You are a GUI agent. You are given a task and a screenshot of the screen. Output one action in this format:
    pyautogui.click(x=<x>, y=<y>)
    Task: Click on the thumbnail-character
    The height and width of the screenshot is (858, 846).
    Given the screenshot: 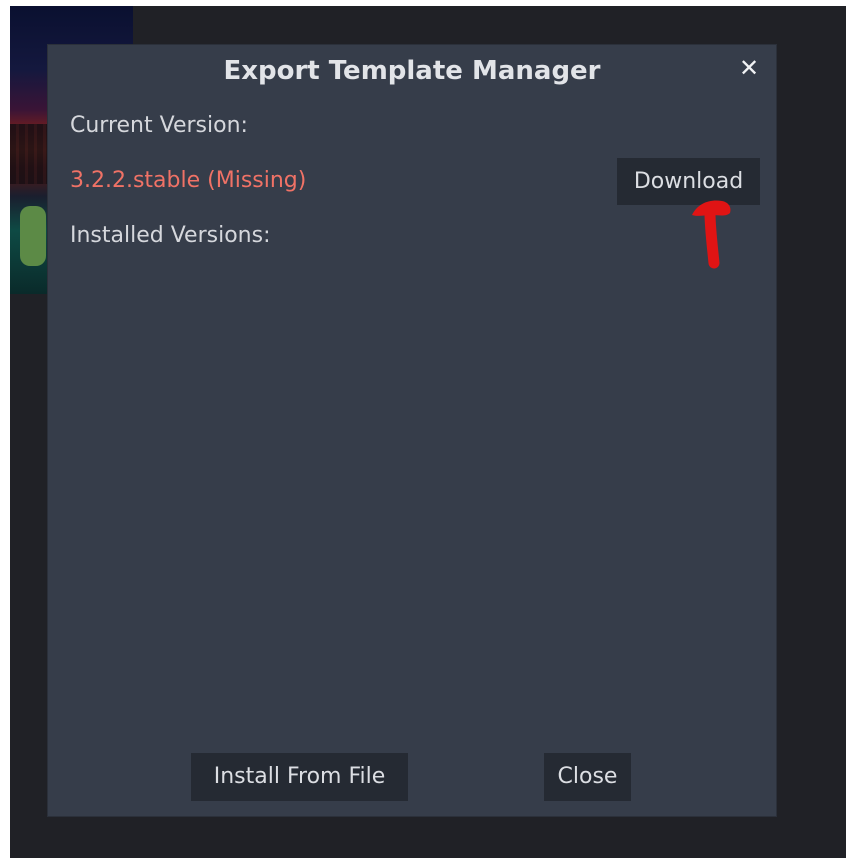 What is the action you would take?
    pyautogui.click(x=33, y=236)
    